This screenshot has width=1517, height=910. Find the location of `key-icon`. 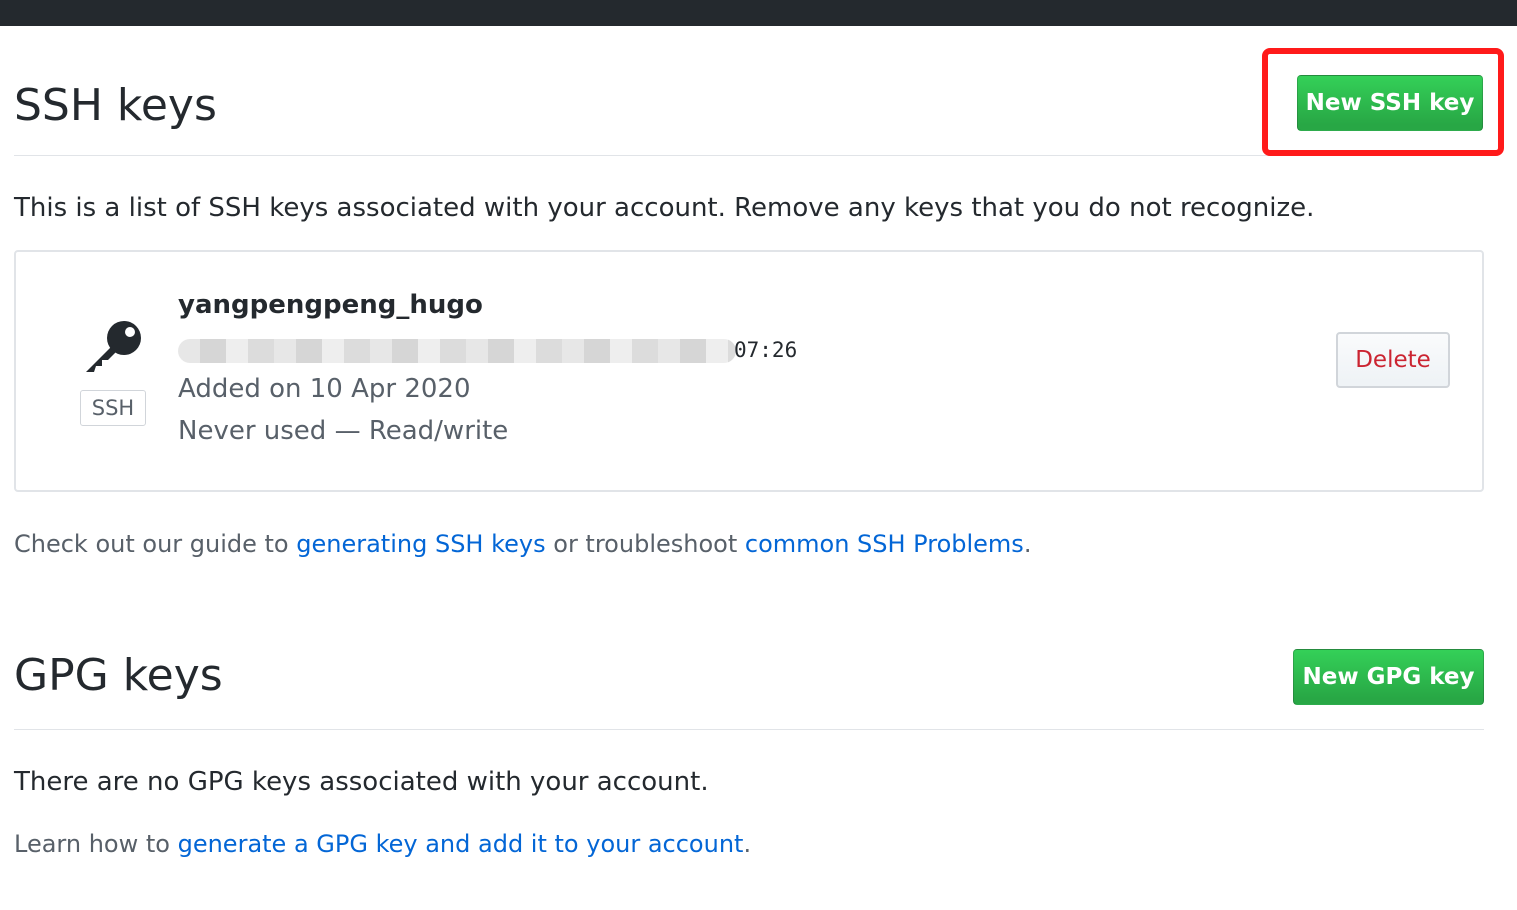

key-icon is located at coordinates (113, 346).